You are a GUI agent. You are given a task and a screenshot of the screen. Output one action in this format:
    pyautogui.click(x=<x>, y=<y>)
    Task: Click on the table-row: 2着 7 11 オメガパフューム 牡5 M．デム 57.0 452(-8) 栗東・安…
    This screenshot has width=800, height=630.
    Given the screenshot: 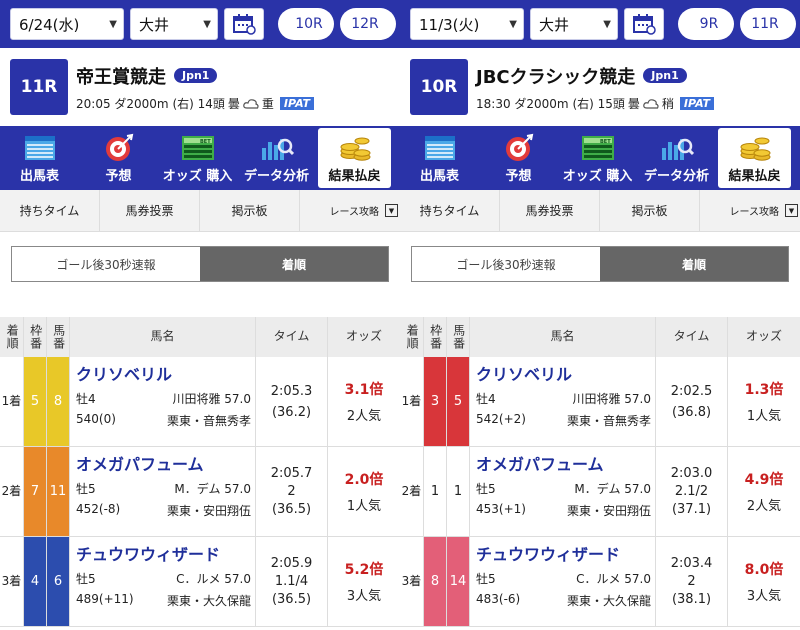 What is the action you would take?
    pyautogui.click(x=200, y=492)
    